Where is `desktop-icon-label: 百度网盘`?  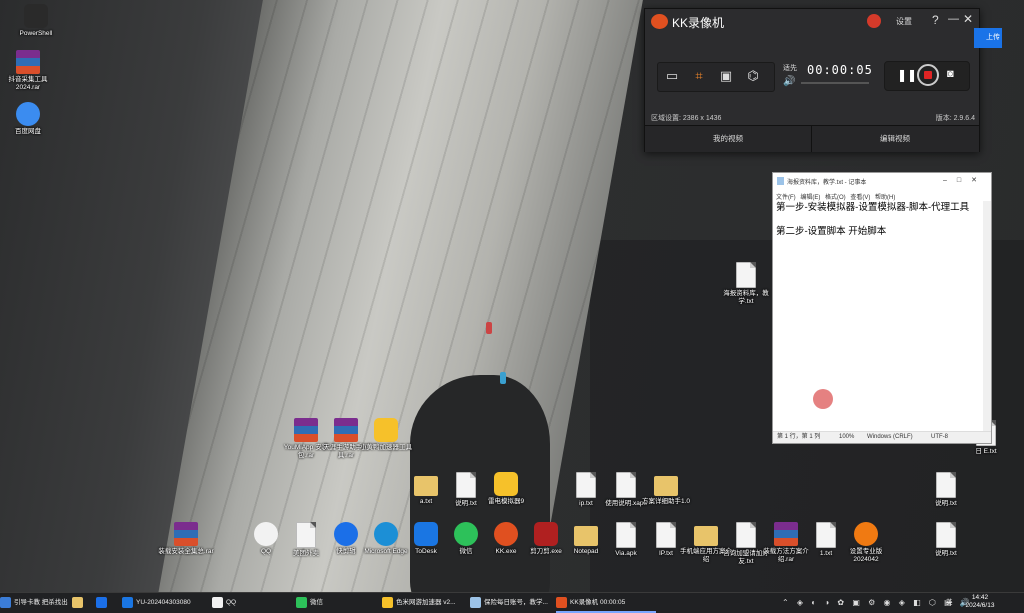 desktop-icon-label: 百度网盘 is located at coordinates (28, 131).